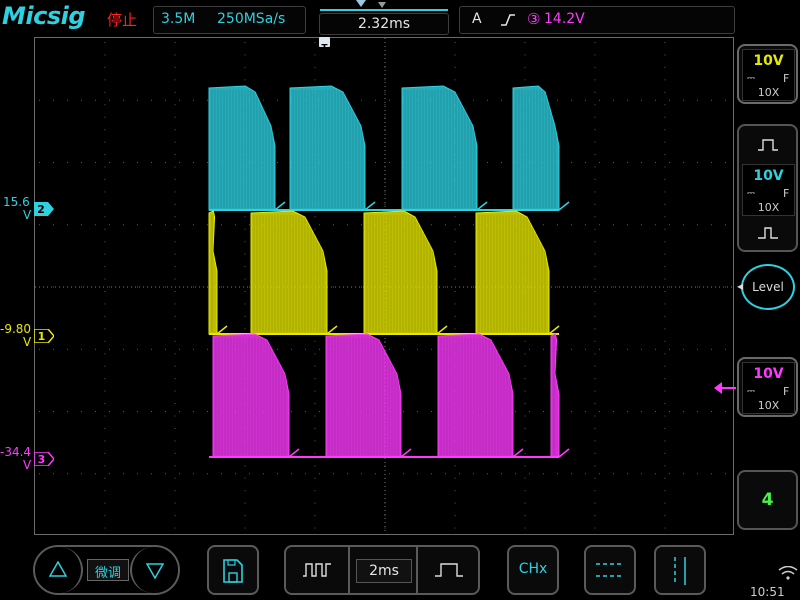  I want to click on level-knob-button: ◀ Level, so click(766, 287).